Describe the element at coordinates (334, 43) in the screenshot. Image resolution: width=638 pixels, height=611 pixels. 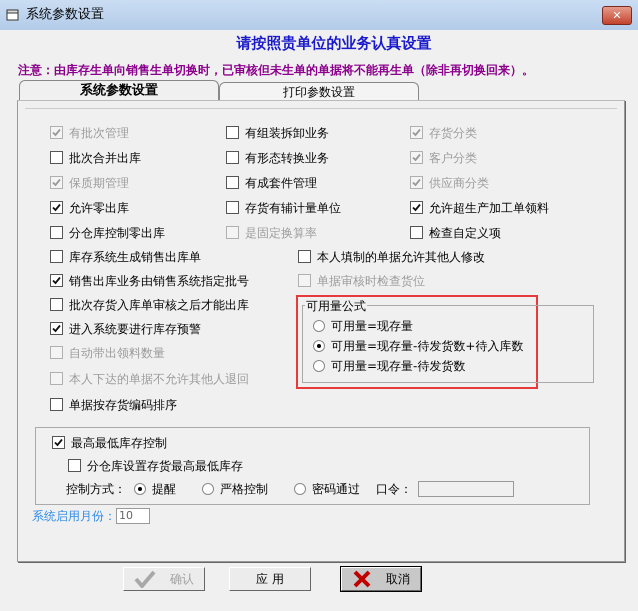
I see `page-heading: 请按照贵单位的业务认真设置` at that location.